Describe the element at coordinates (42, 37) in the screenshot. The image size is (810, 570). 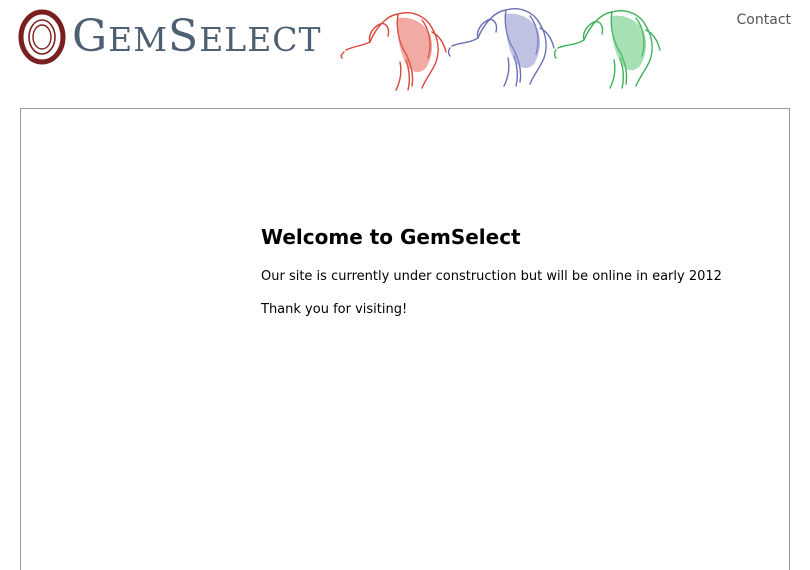
I see `logo-ring-icon` at that location.